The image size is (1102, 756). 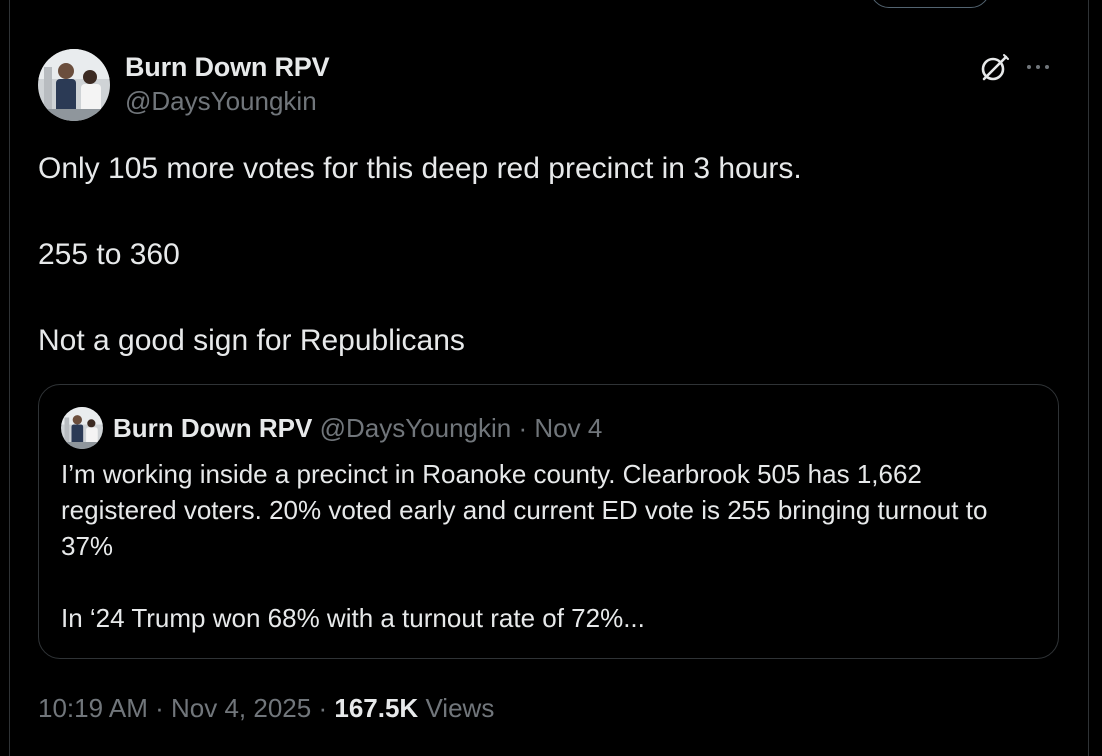 I want to click on avatar, so click(x=74, y=85).